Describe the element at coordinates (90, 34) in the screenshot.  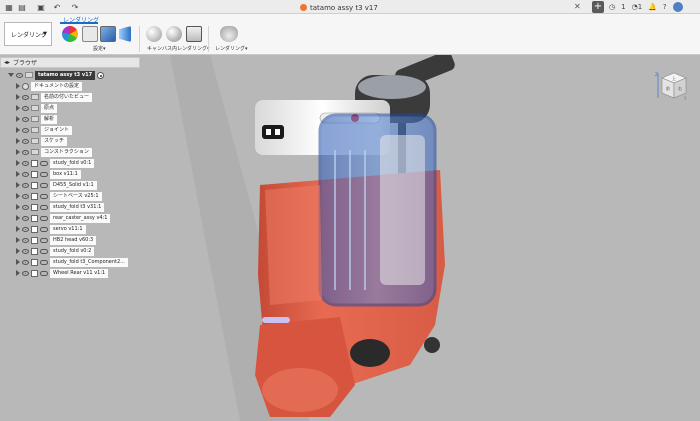
I see `scene-settings-icon` at that location.